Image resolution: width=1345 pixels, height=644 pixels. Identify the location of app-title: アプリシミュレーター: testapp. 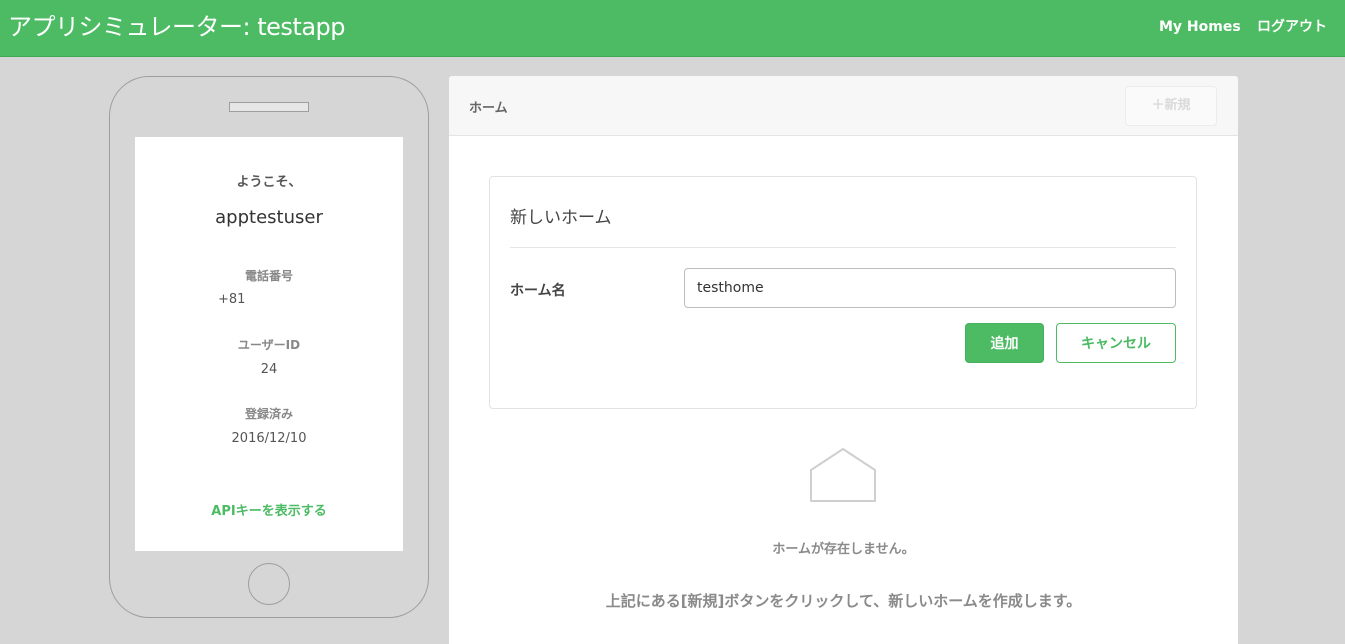
(177, 27).